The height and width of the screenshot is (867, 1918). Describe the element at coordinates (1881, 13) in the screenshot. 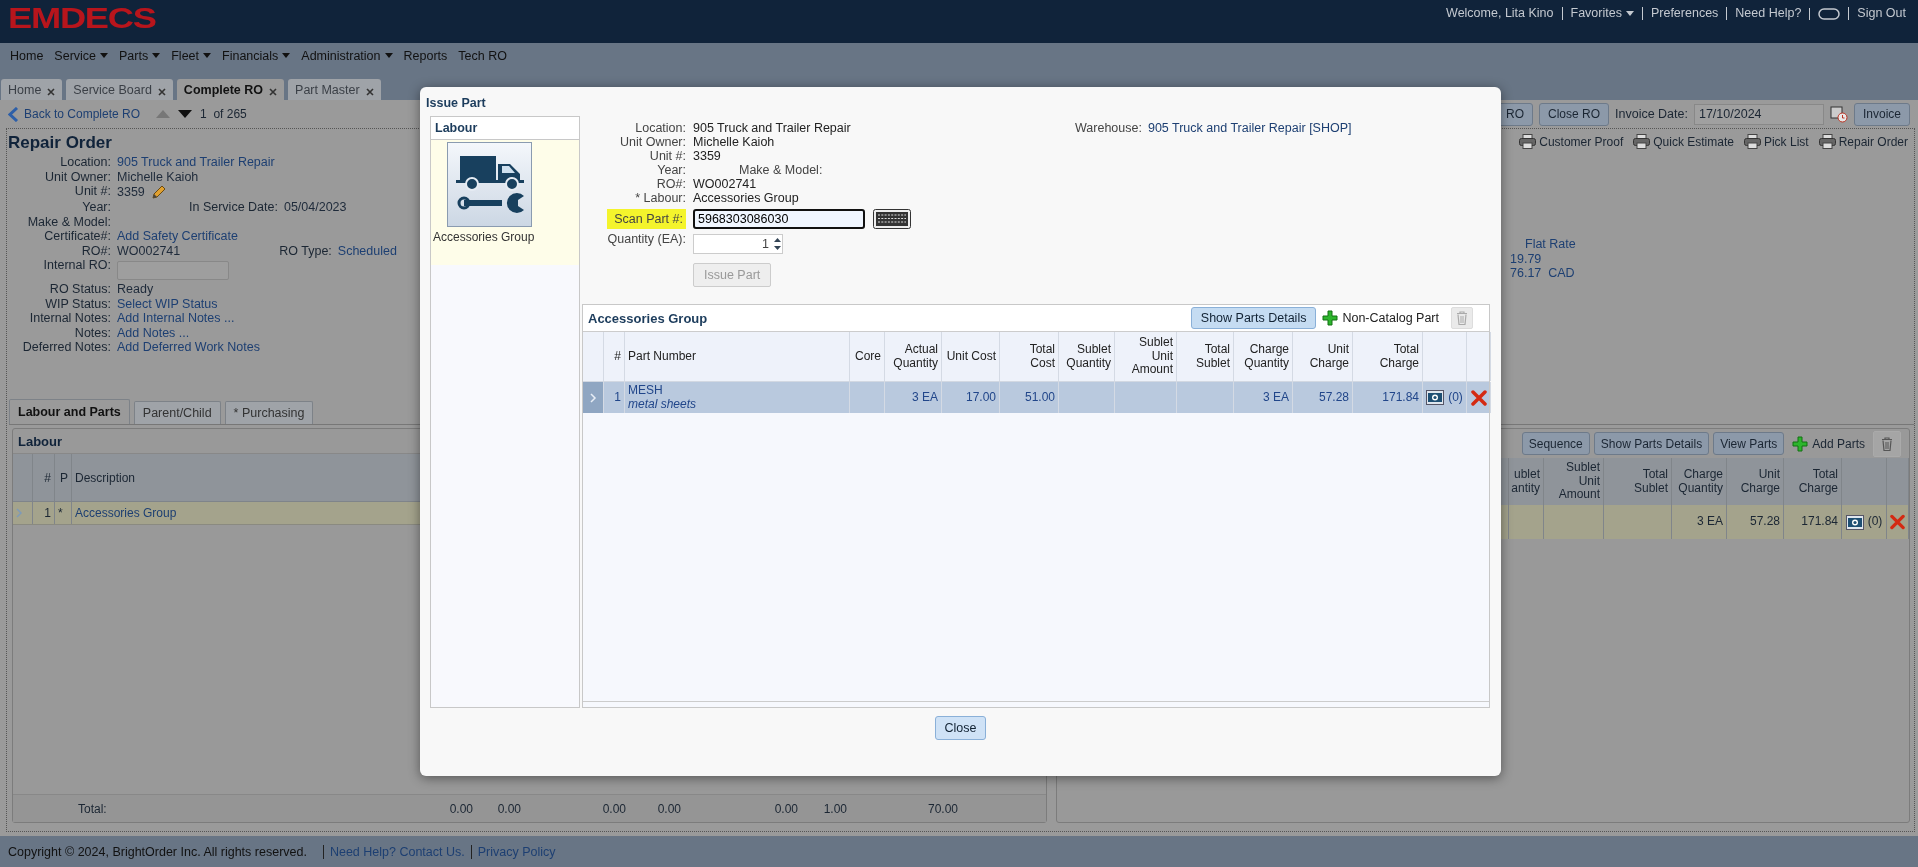

I see `header-link: Sign Out` at that location.